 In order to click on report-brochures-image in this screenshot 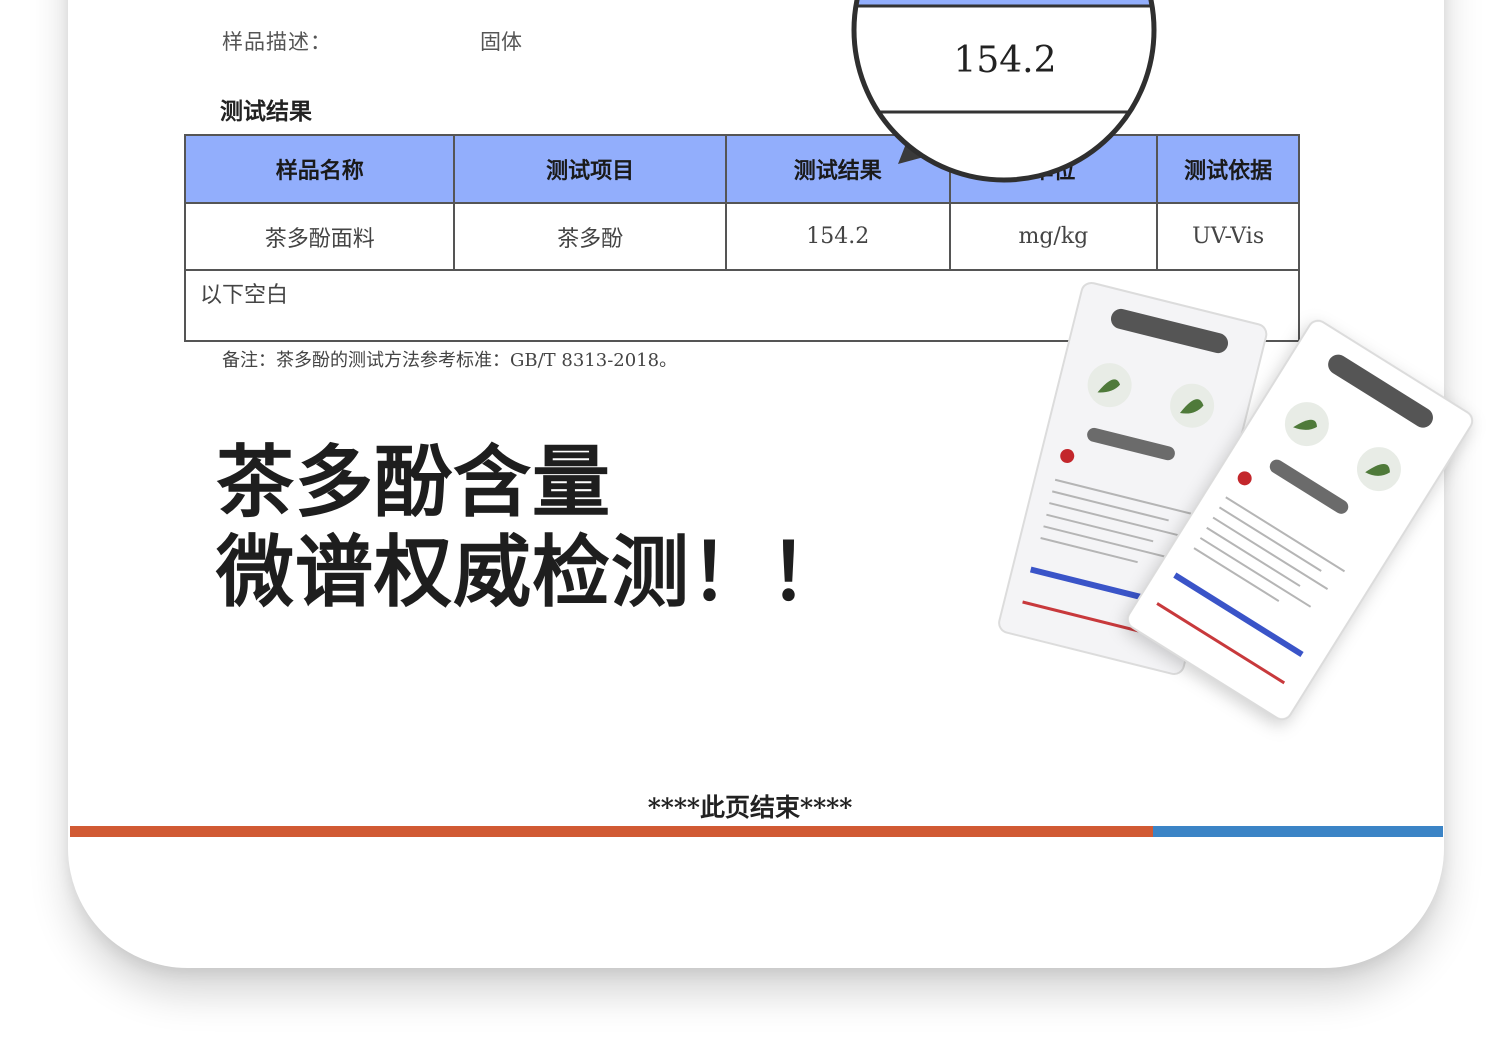, I will do `click(1236, 501)`.